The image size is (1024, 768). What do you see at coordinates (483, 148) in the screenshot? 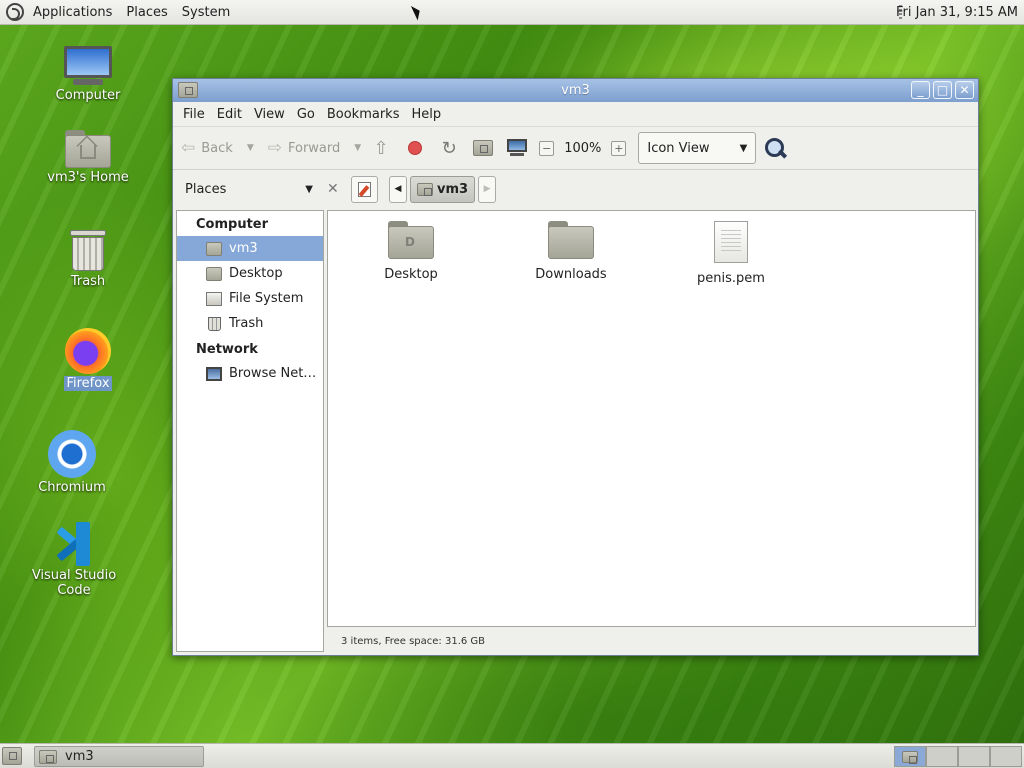
I see `home-button` at bounding box center [483, 148].